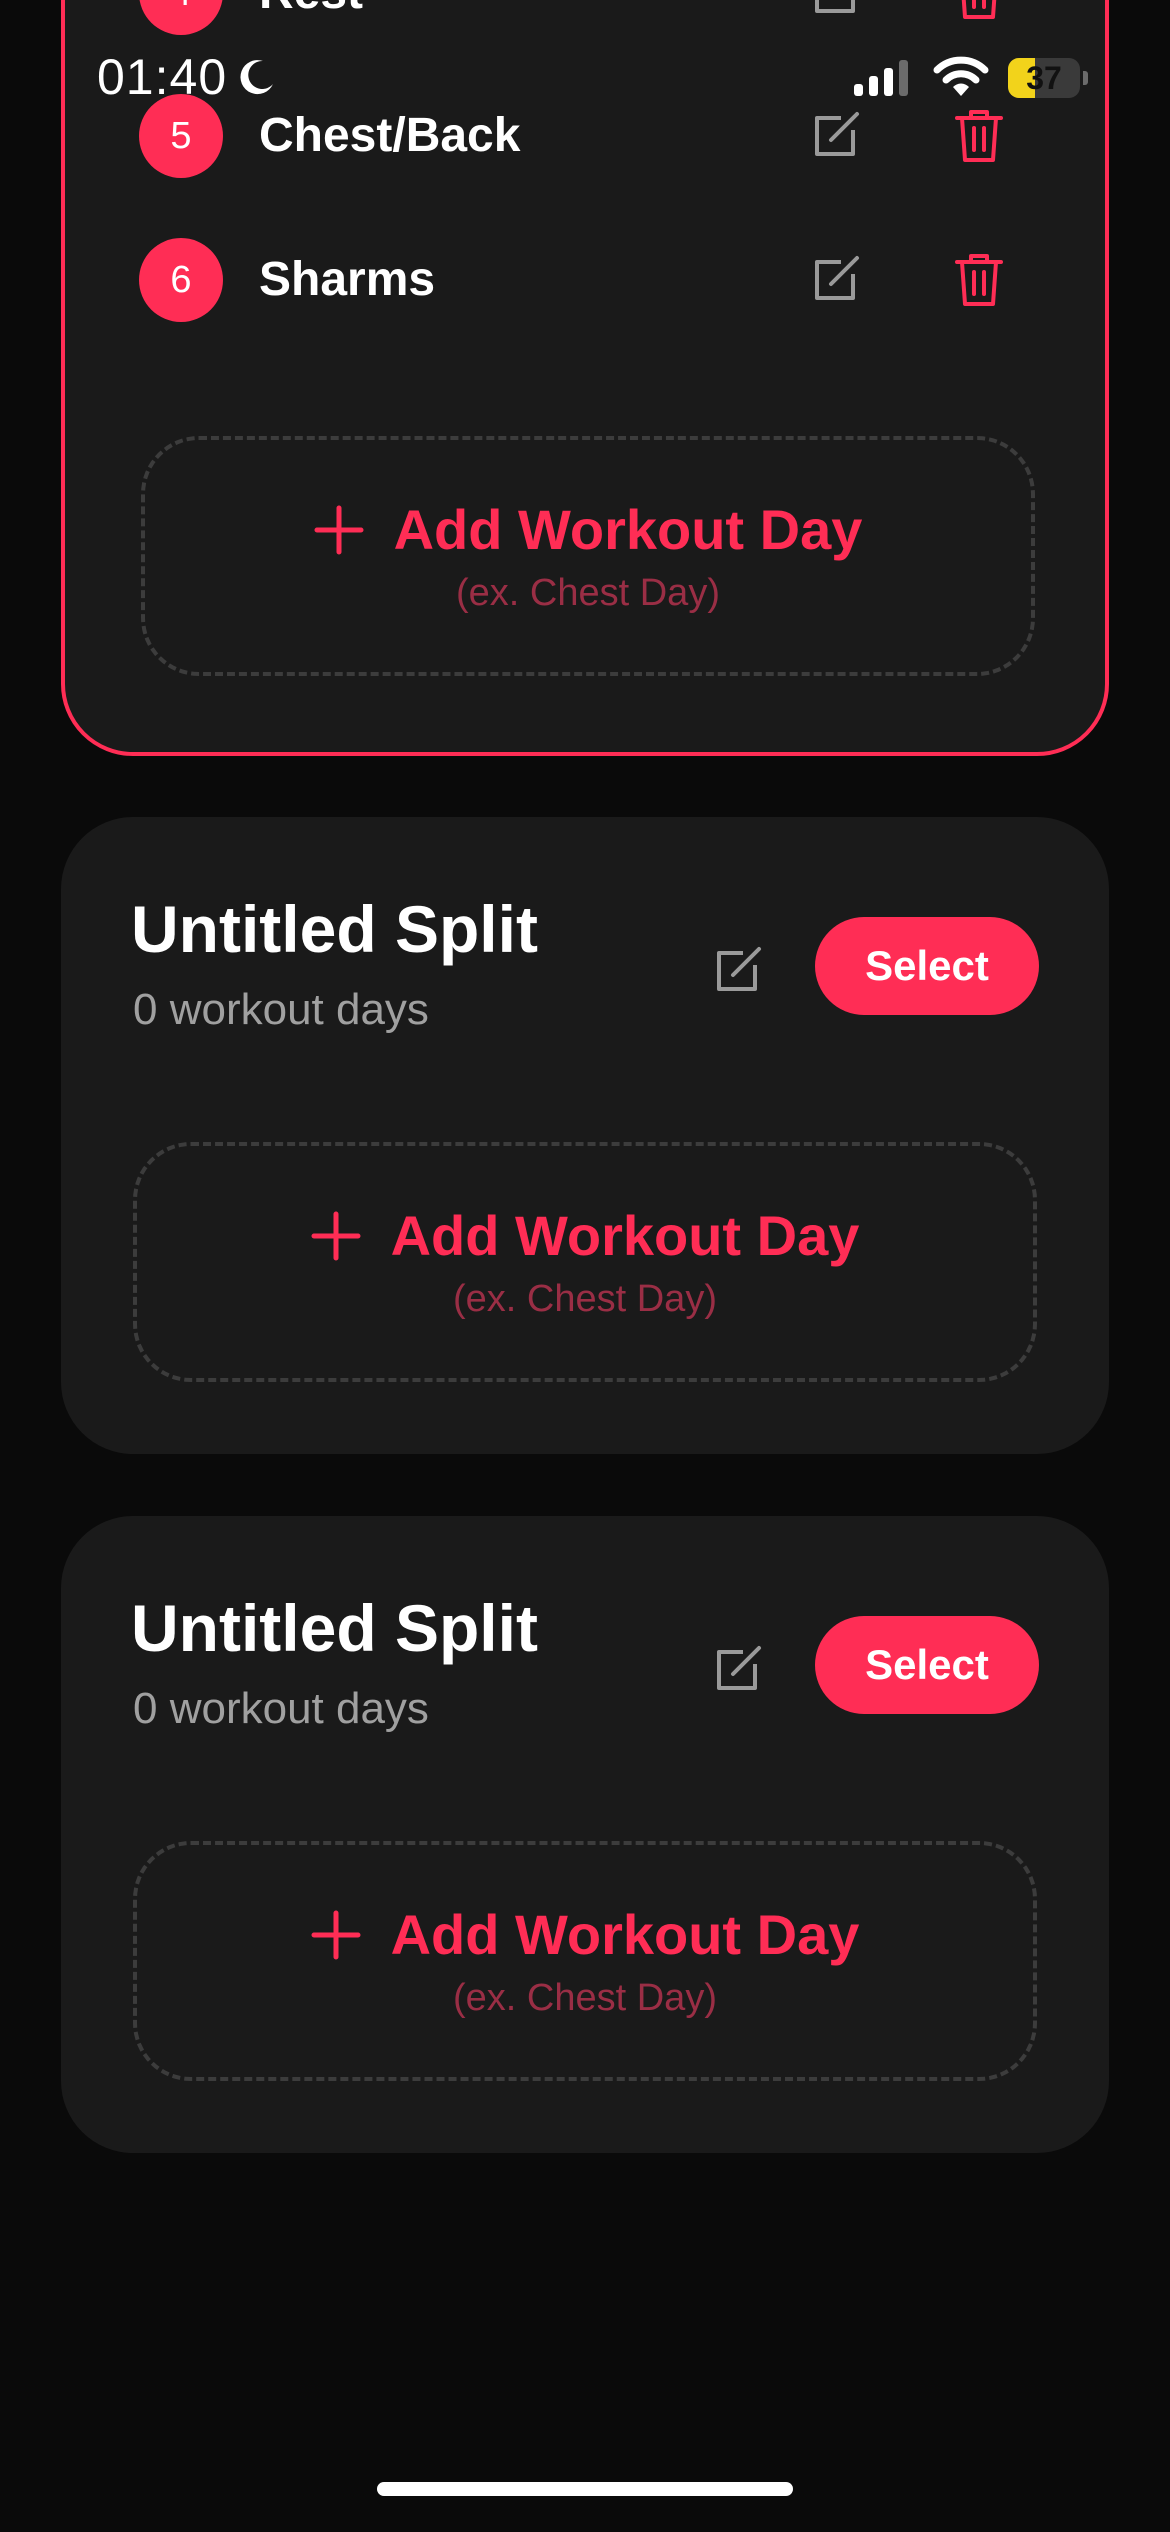 The image size is (1170, 2532). Describe the element at coordinates (979, 279) in the screenshot. I see `trash-icon` at that location.